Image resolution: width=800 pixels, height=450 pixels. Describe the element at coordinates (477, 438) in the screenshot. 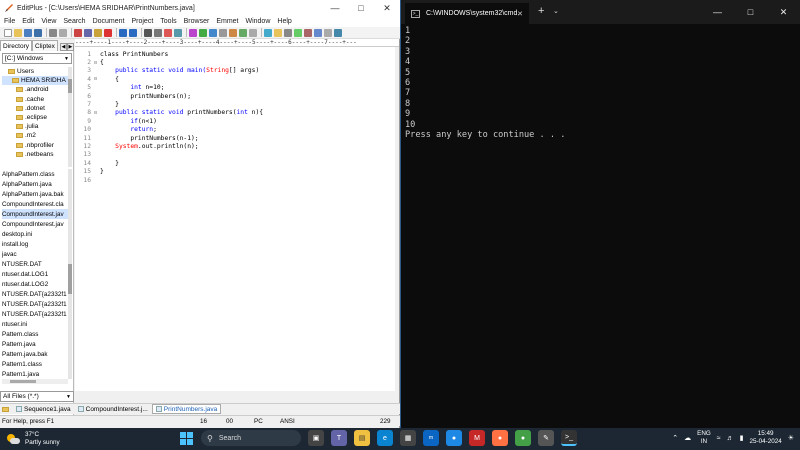

I see `mcafee-icon: M` at that location.